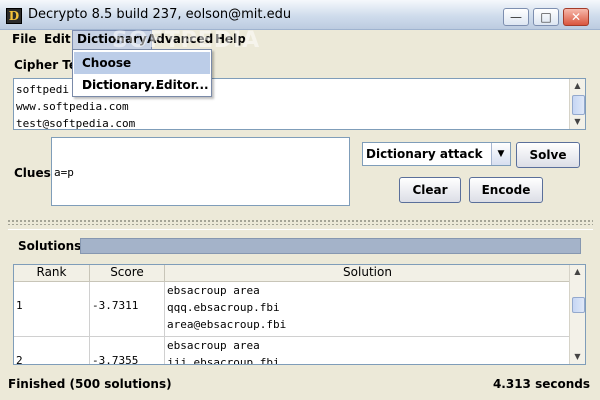  I want to click on cipher-line: www.softpedia.com, so click(72, 106).